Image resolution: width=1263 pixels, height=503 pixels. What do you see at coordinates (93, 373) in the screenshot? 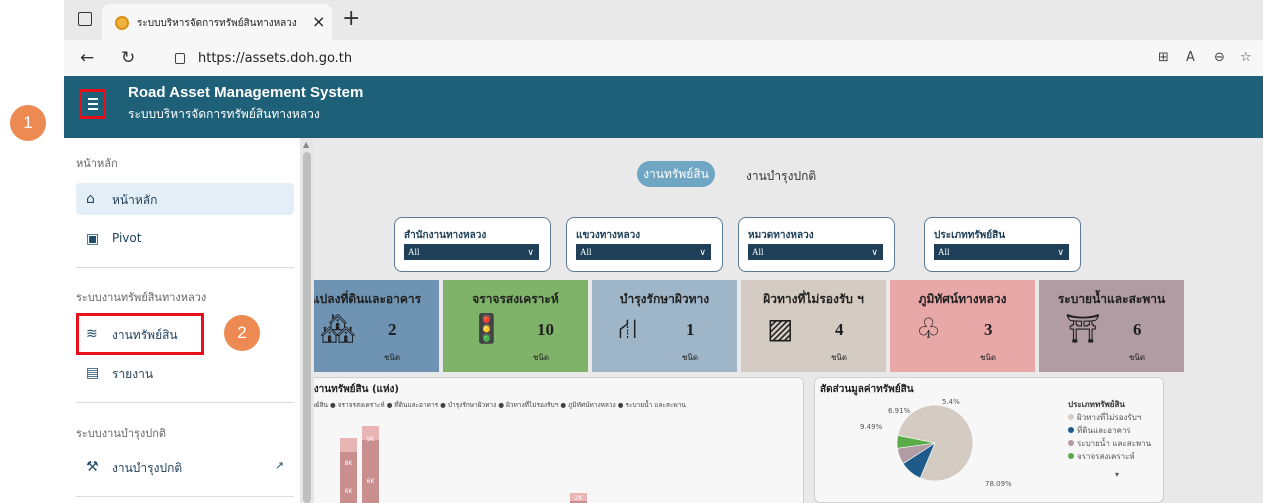
I see `report-icon: ▤` at bounding box center [93, 373].